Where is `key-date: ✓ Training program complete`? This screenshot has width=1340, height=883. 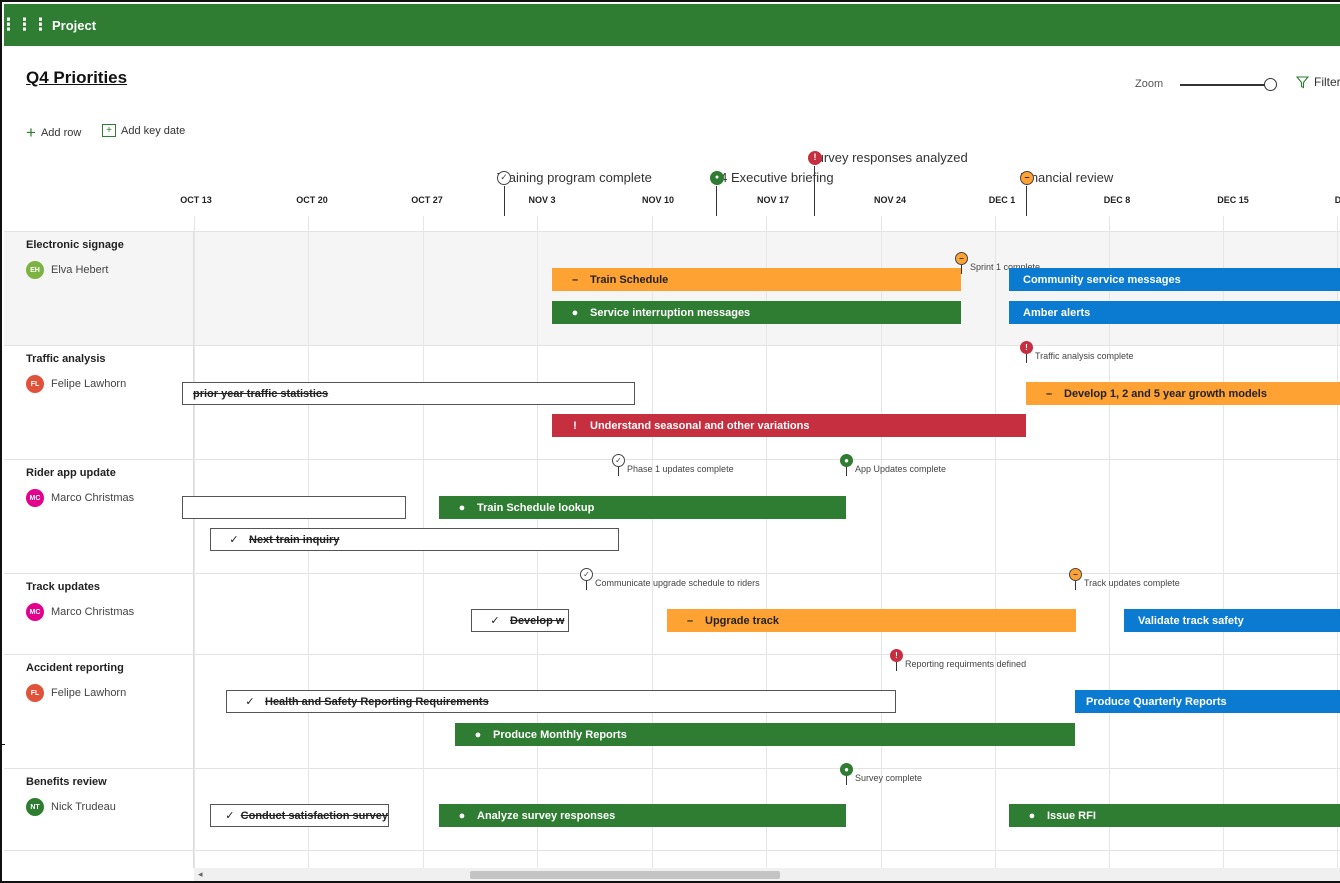
key-date: ✓ Training program complete is located at coordinates (574, 177).